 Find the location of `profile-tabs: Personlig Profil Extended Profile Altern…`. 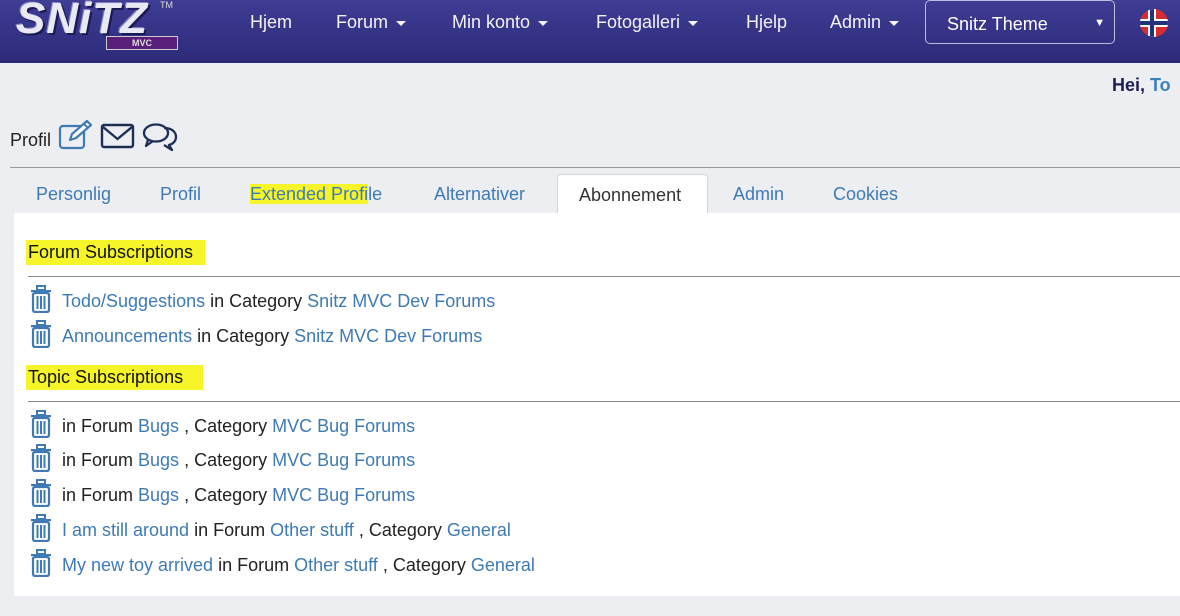

profile-tabs: Personlig Profil Extended Profile Altern… is located at coordinates (597, 194).